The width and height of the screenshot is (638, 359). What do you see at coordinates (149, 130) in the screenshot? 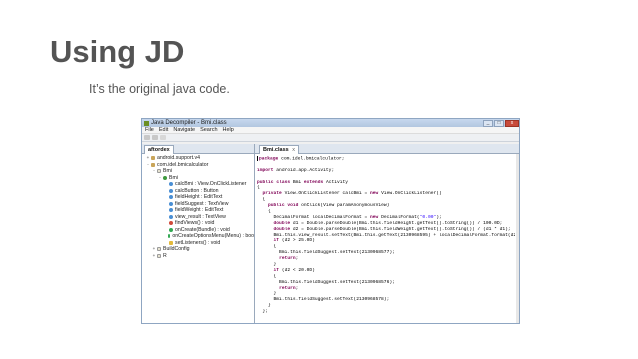
I see `menu-file: File` at bounding box center [149, 130].